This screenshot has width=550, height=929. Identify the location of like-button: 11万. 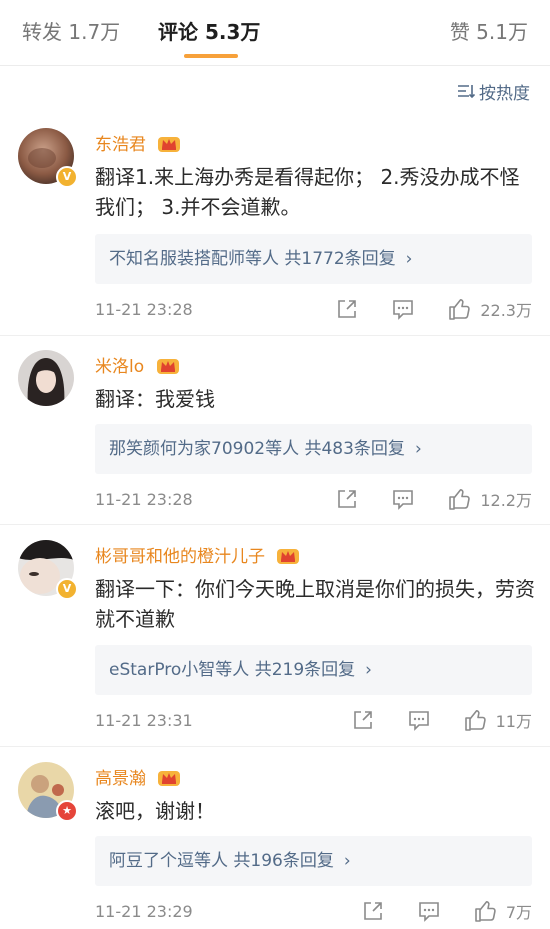
(498, 720).